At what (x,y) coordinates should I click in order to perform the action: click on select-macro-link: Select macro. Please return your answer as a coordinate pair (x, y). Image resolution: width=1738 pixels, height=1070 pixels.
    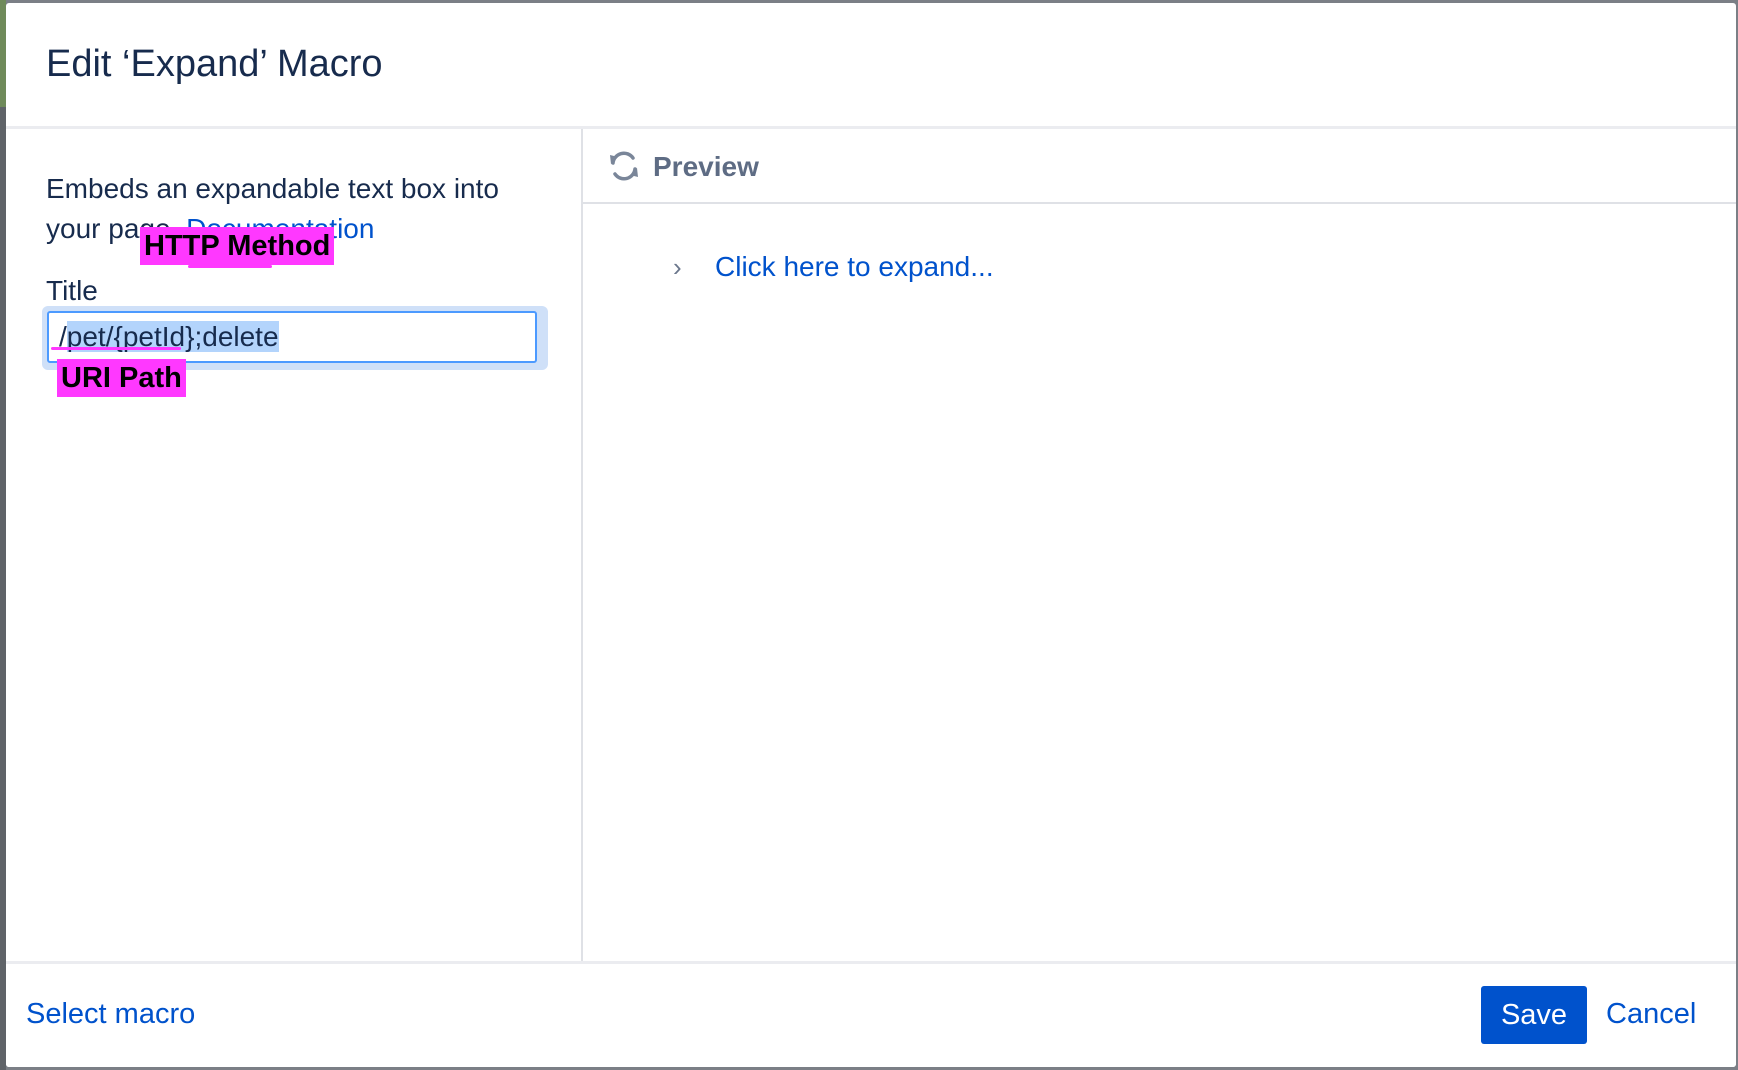
    Looking at the image, I should click on (110, 1014).